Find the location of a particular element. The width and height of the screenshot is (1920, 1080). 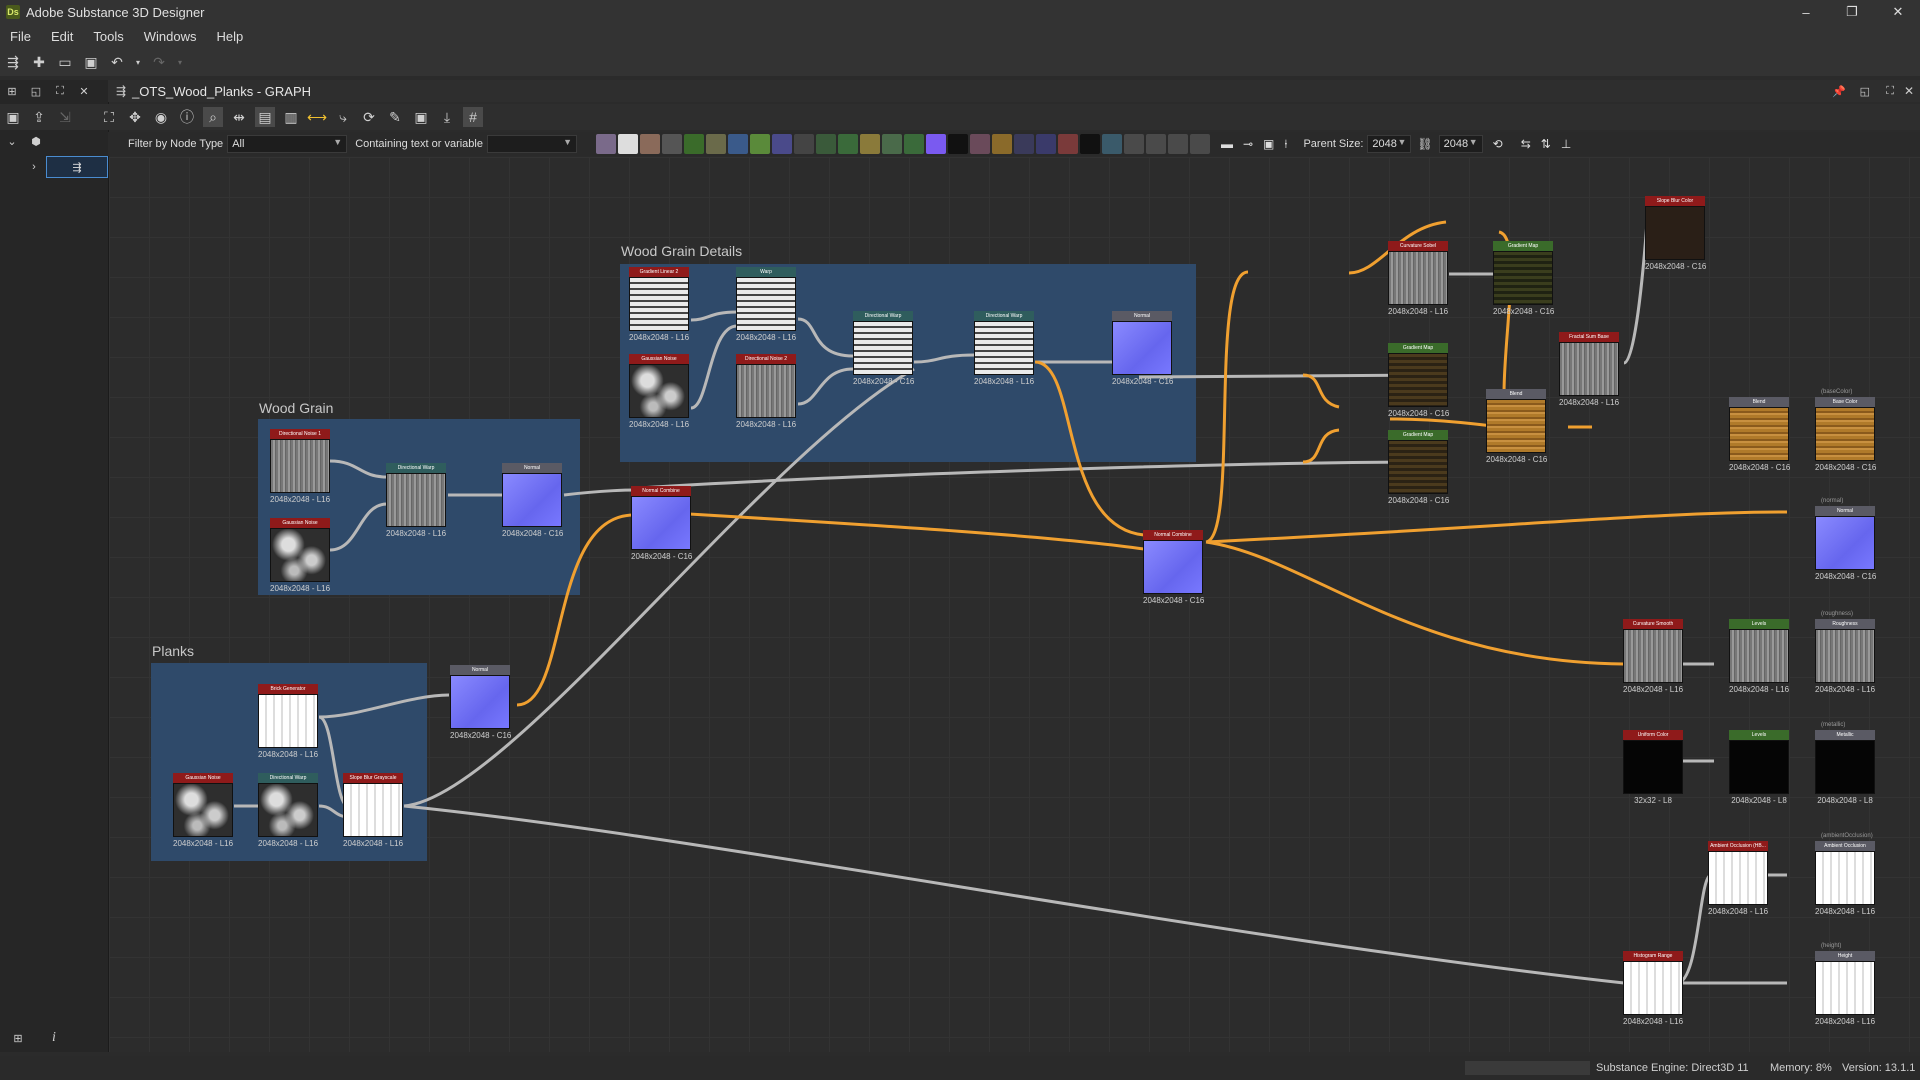

fxmap-node-icon is located at coordinates (1111, 144).